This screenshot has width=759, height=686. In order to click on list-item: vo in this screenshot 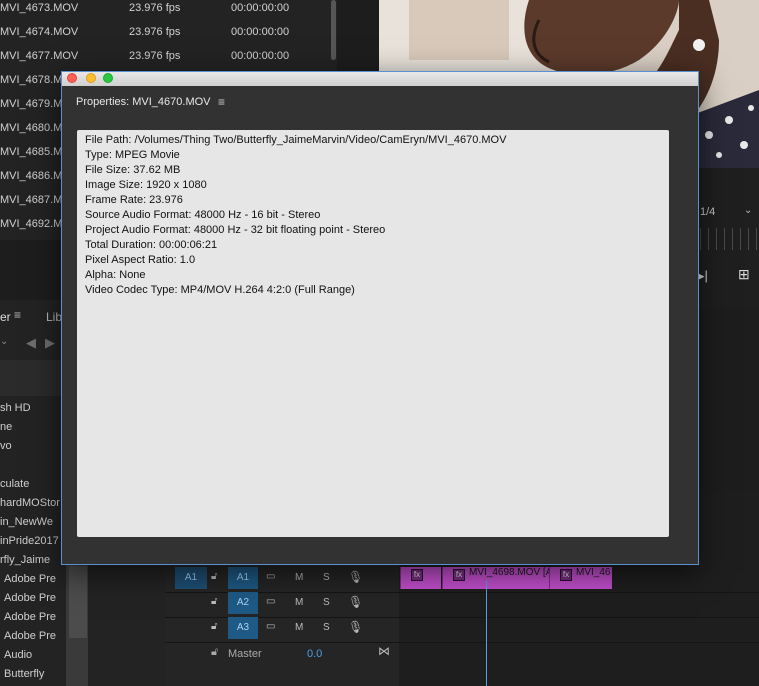, I will do `click(33, 446)`.